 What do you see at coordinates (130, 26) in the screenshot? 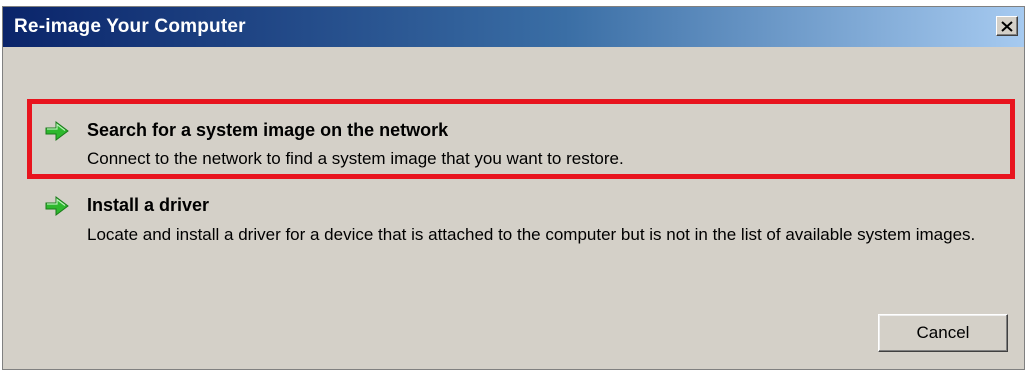
I see `window-title: Re-image Your Computer` at bounding box center [130, 26].